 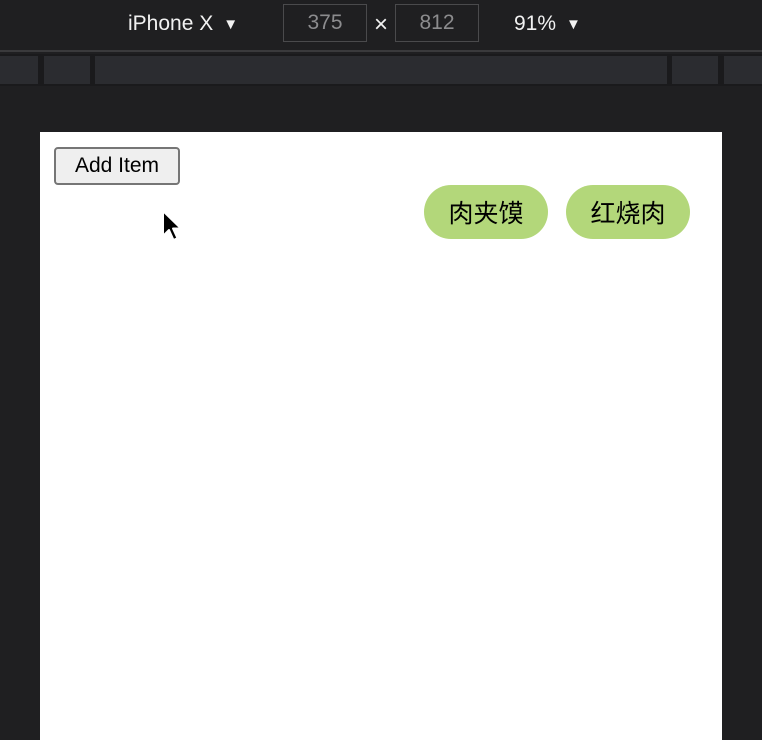 I want to click on item-chip: 肉夹馍, so click(x=486, y=212).